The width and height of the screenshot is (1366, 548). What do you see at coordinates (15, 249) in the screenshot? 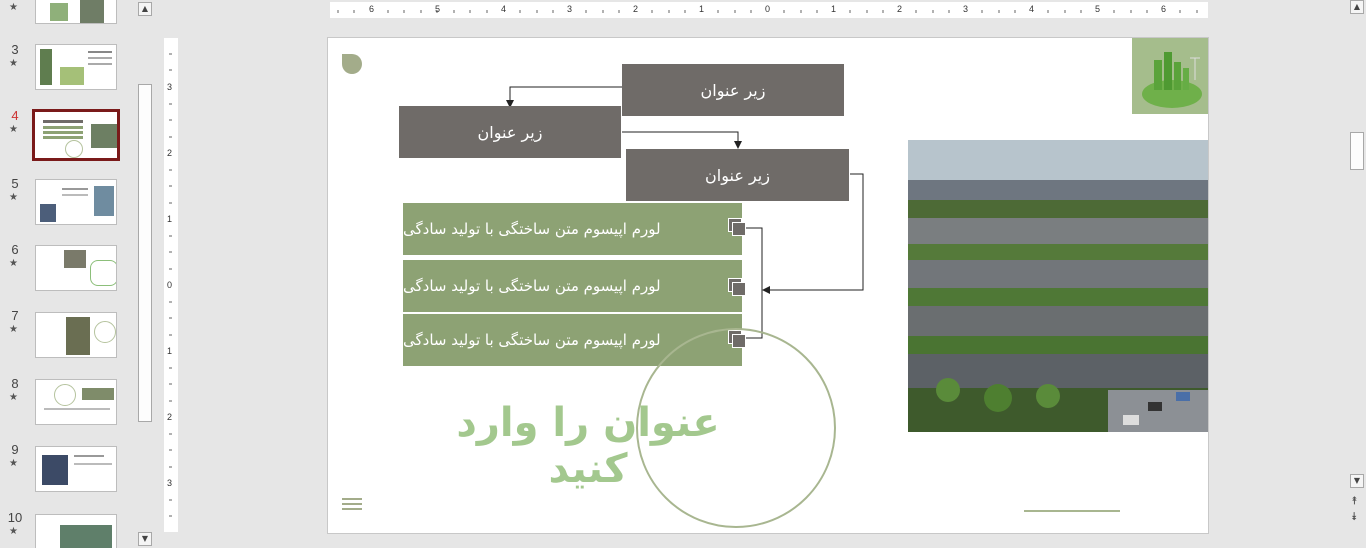
I see `slide-number: 6` at bounding box center [15, 249].